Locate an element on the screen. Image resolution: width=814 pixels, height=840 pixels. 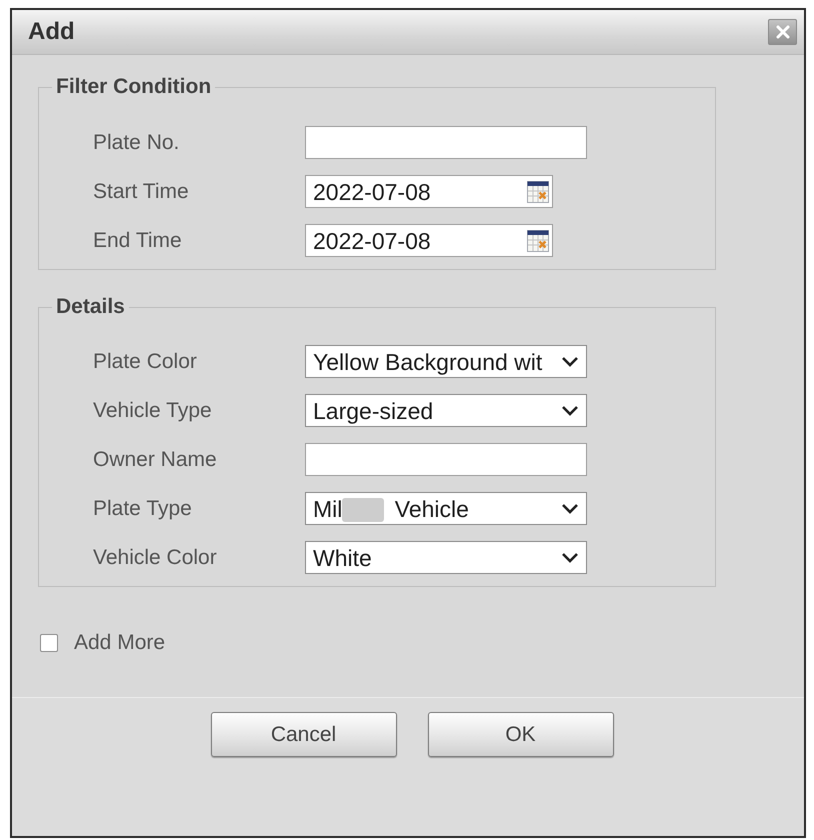
close-button is located at coordinates (782, 32).